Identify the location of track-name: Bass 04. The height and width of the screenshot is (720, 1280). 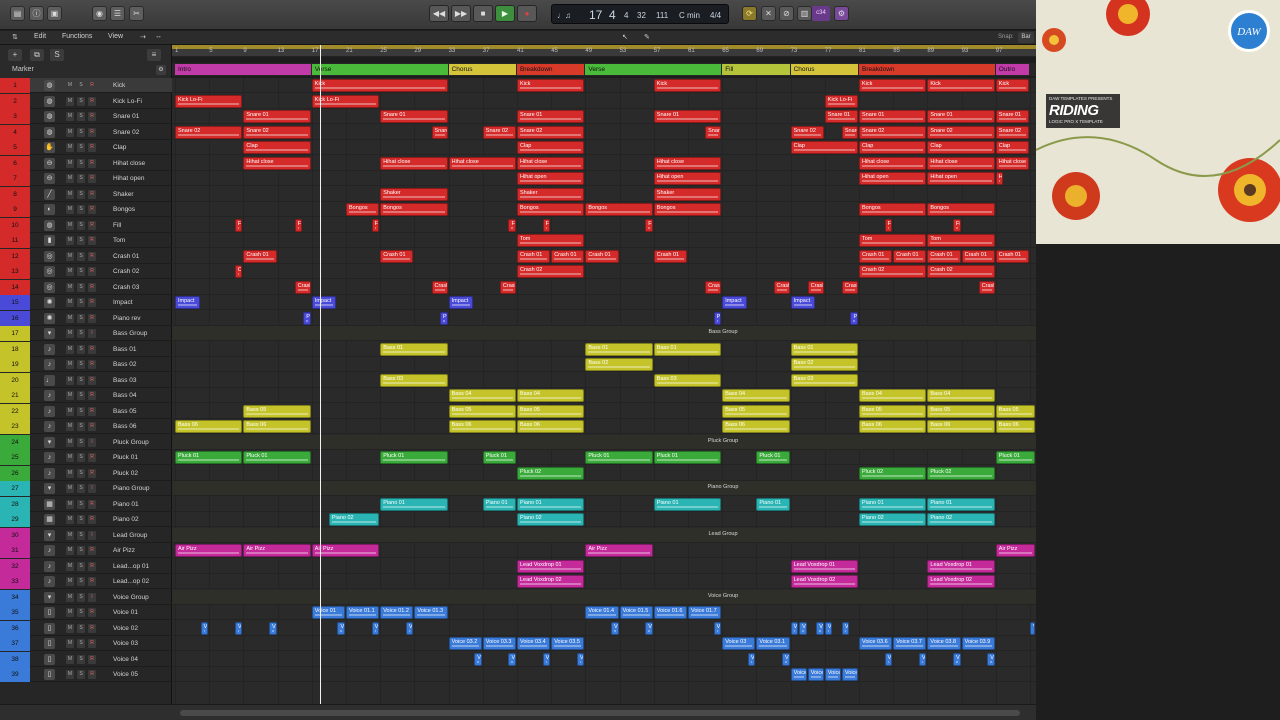
(139, 395).